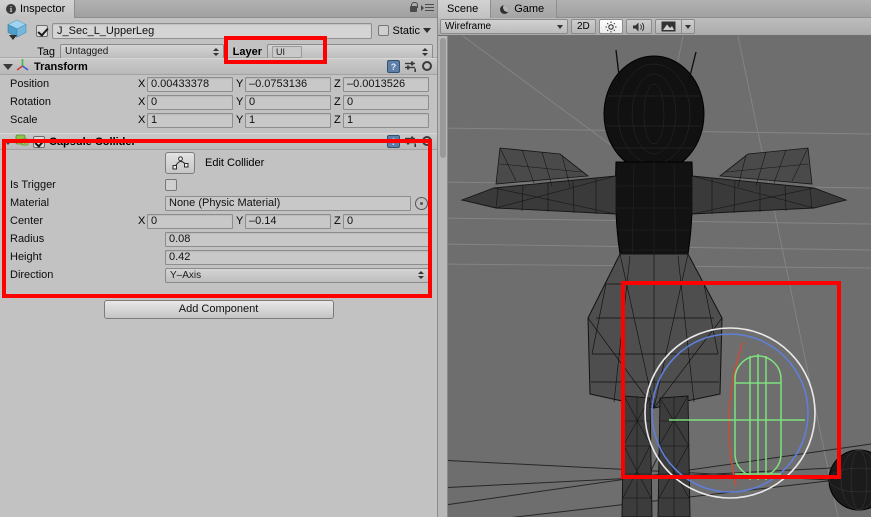 The width and height of the screenshot is (871, 517). I want to click on gameobject-enabled-checkbox, so click(42, 30).